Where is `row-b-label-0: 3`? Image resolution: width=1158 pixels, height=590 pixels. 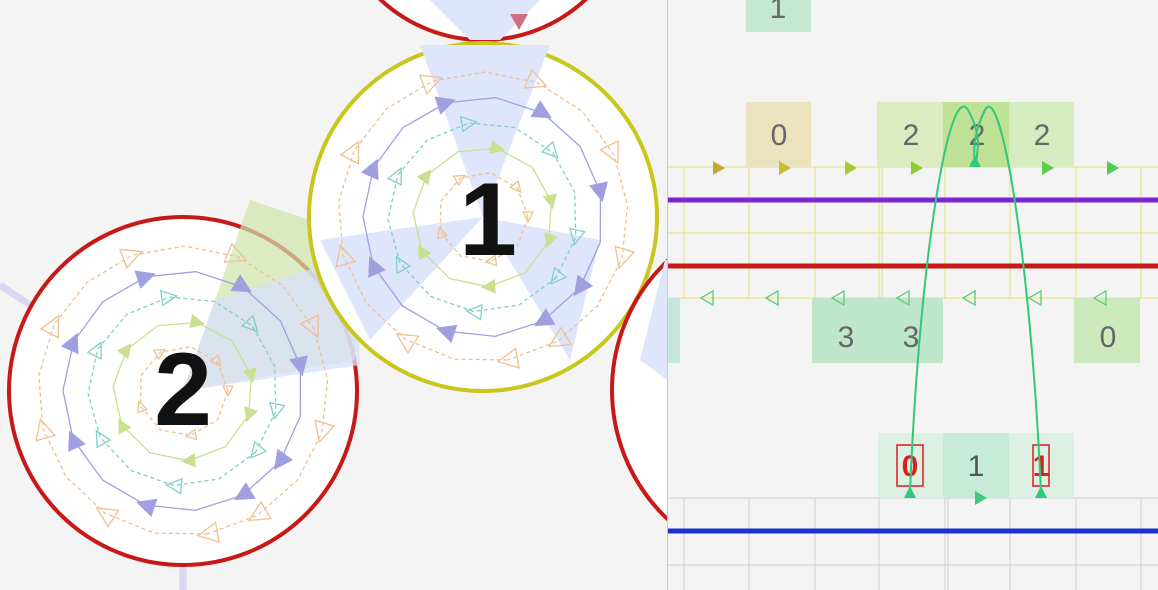
row-b-label-0: 3 is located at coordinates (846, 337).